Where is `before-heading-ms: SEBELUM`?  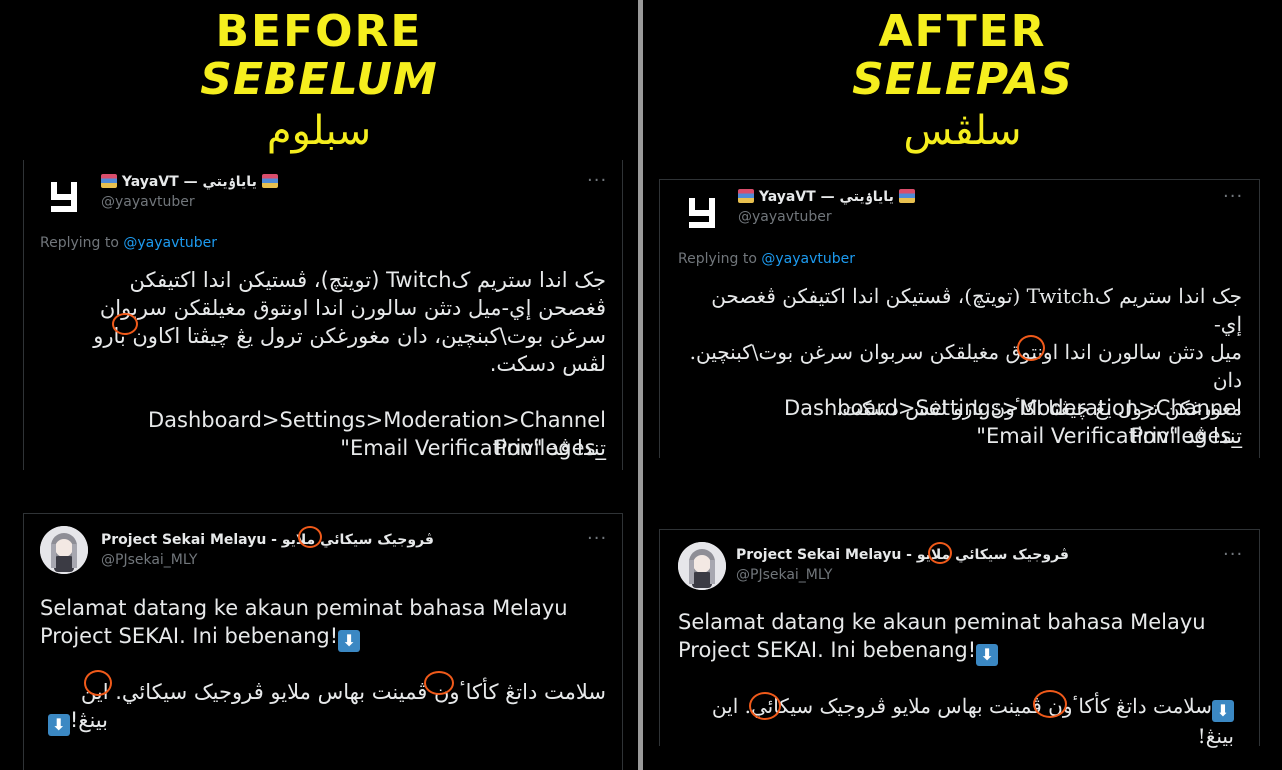 before-heading-ms: SEBELUM is located at coordinates (319, 79).